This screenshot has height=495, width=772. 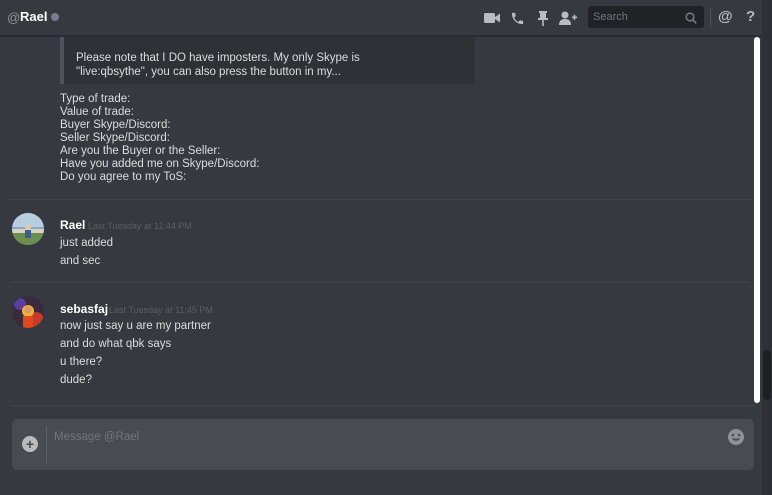 I want to click on message-text: now just say u are my partner, so click(x=135, y=326).